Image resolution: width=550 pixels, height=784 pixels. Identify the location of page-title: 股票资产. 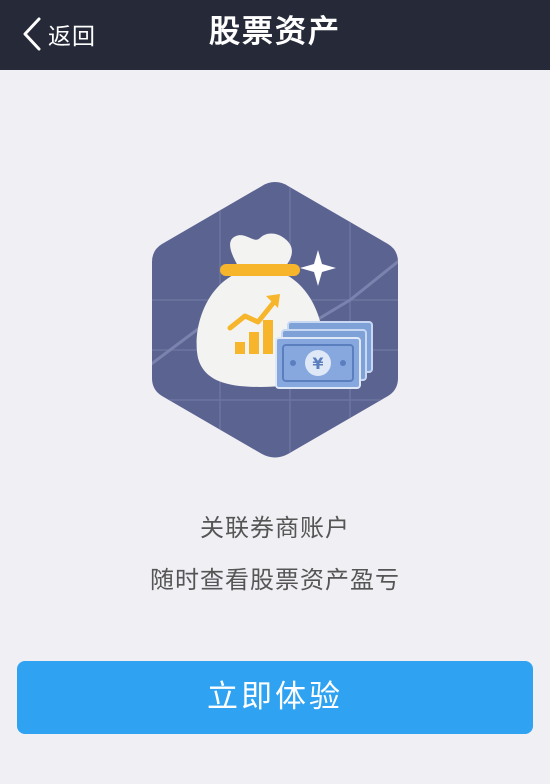
(275, 32).